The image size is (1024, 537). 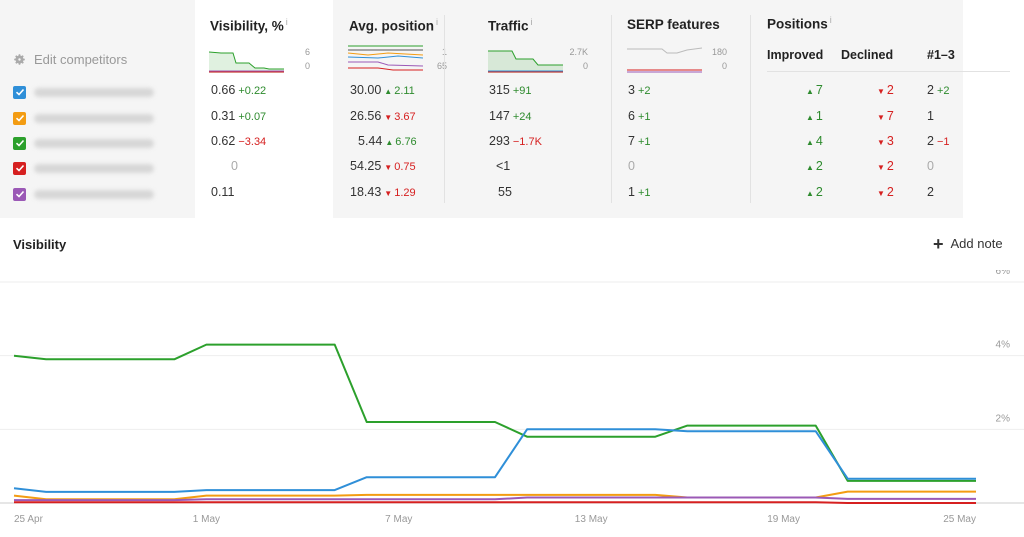 What do you see at coordinates (383, 192) in the screenshot?
I see `avg-position-cell: 18.43 ▼ 1.29` at bounding box center [383, 192].